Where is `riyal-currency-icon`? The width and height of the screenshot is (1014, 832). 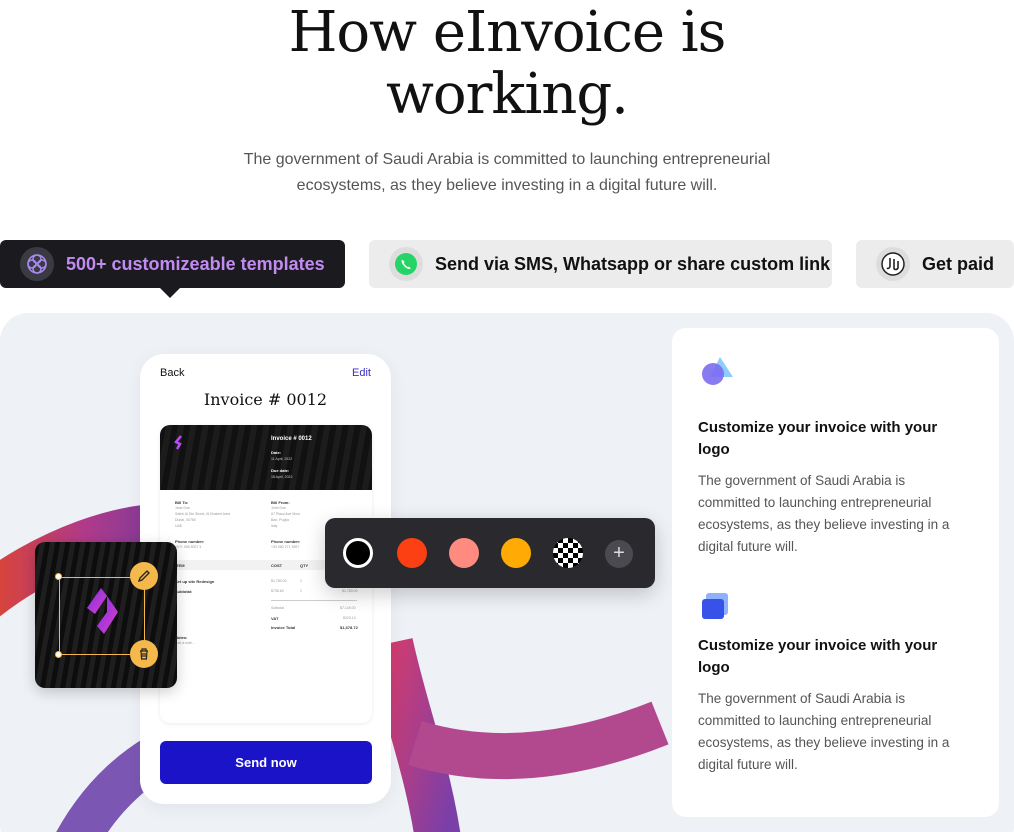
riyal-currency-icon is located at coordinates (893, 264).